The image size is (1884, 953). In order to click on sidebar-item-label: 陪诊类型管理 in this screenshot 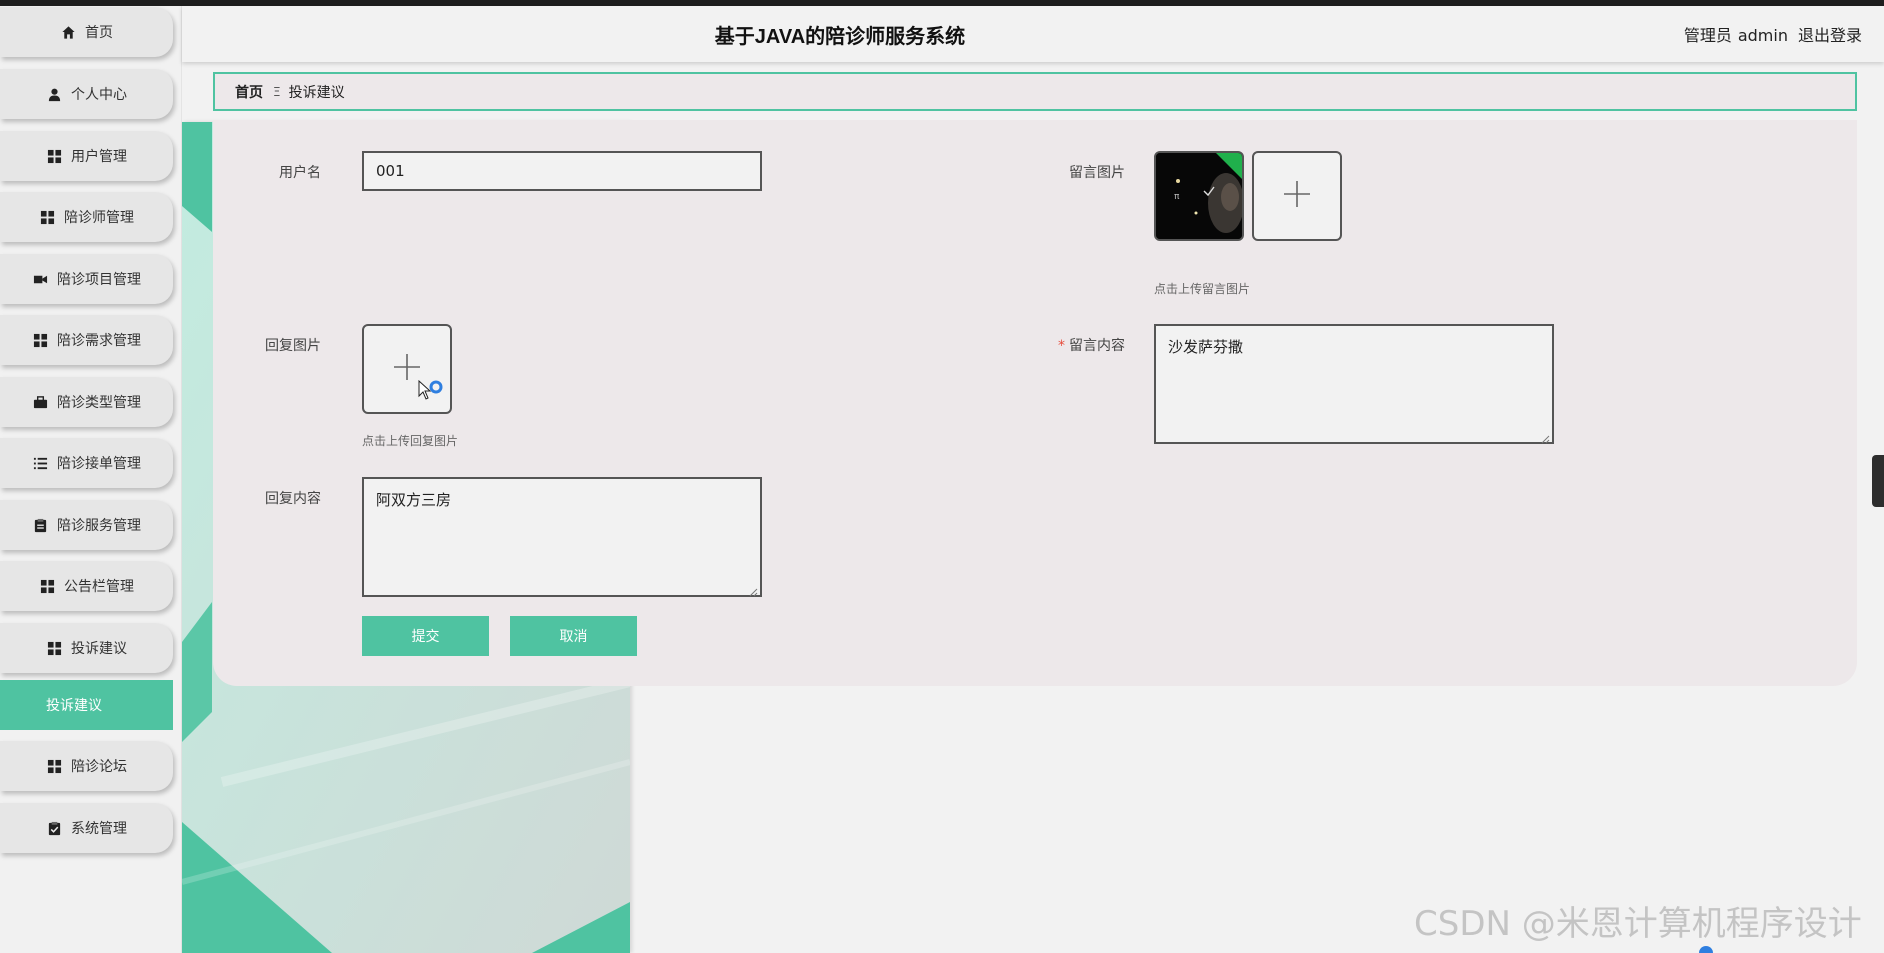, I will do `click(99, 403)`.